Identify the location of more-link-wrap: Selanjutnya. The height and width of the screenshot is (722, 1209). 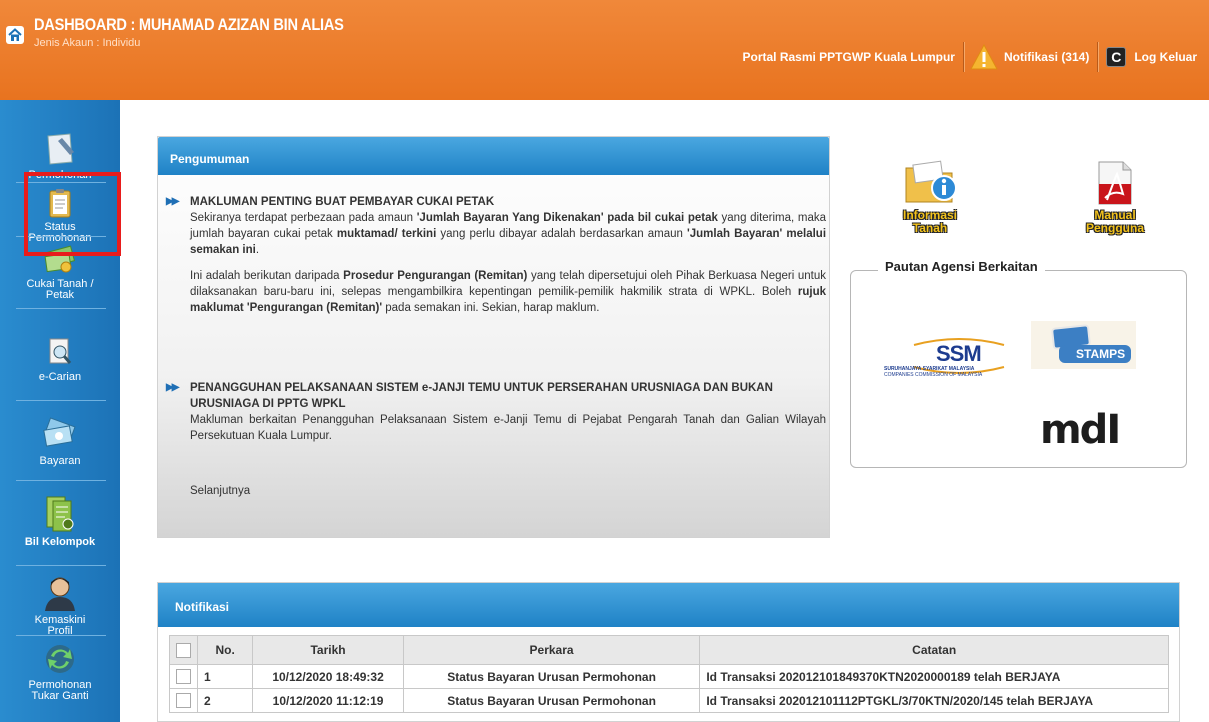
(496, 491).